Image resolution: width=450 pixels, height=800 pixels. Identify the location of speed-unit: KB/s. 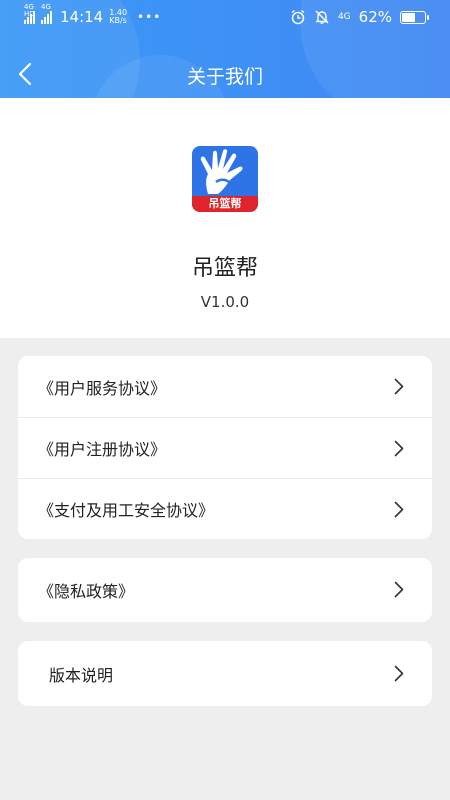
(118, 20).